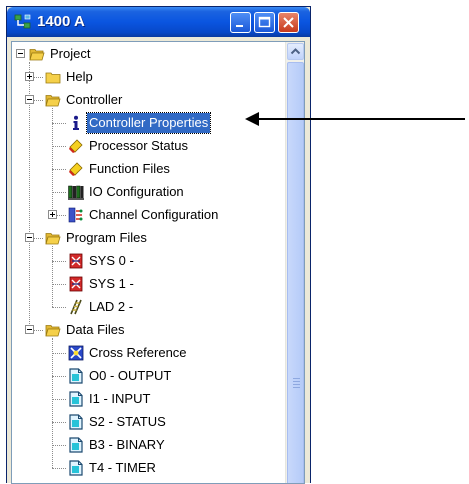 The height and width of the screenshot is (484, 469). I want to click on tree-item: LAD 2 -, so click(148, 307).